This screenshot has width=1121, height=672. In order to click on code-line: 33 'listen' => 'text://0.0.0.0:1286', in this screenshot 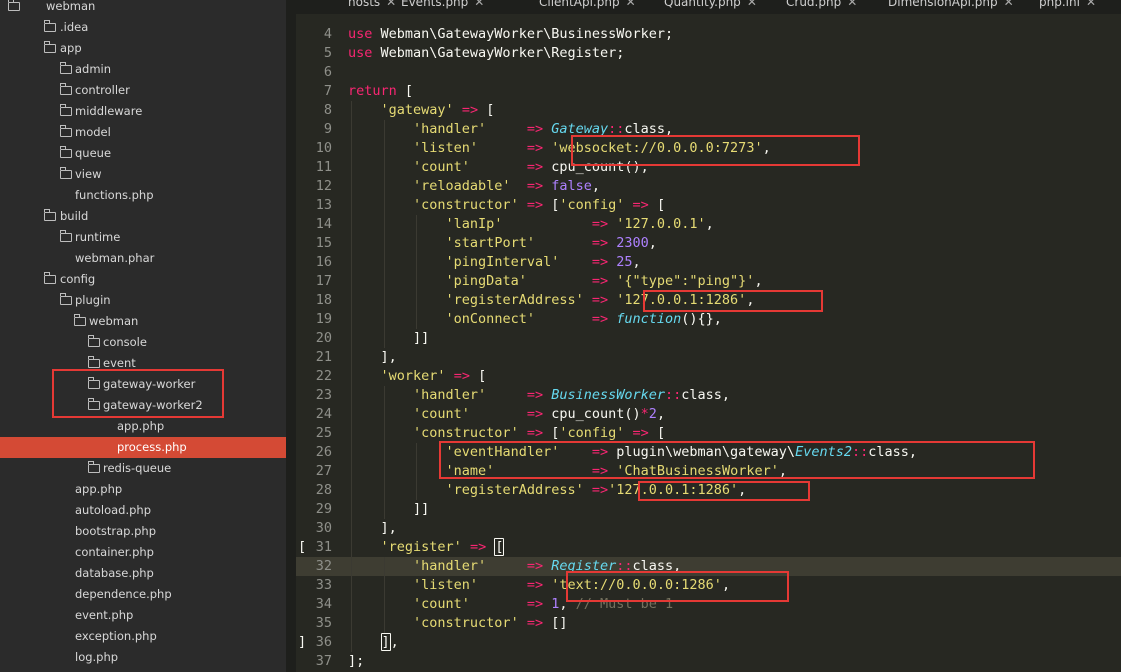, I will do `click(708, 585)`.